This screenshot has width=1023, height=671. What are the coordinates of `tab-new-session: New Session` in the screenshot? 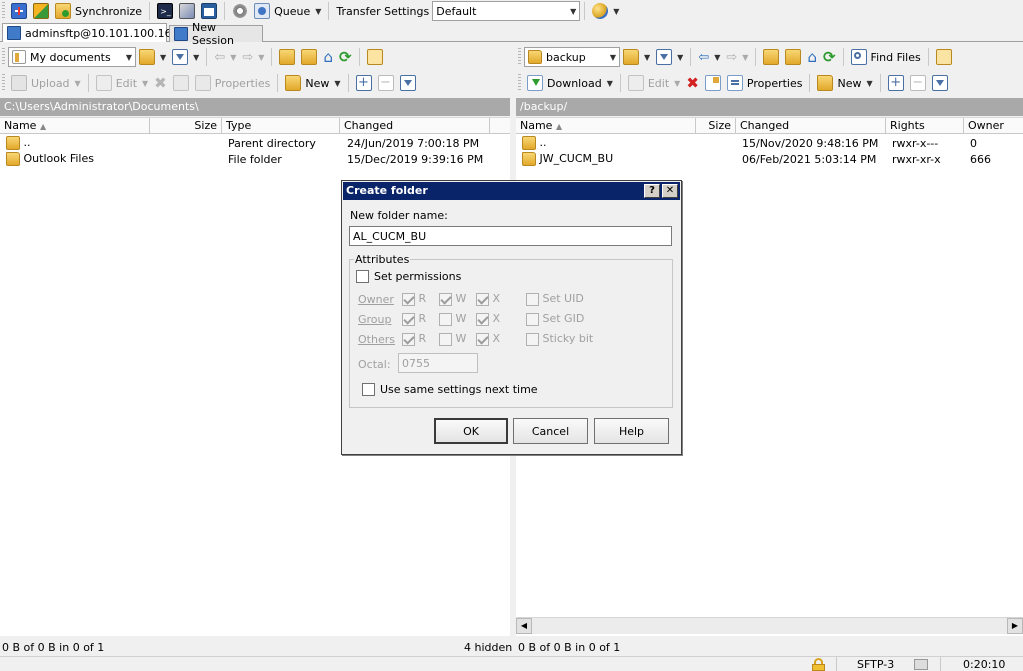 It's located at (216, 34).